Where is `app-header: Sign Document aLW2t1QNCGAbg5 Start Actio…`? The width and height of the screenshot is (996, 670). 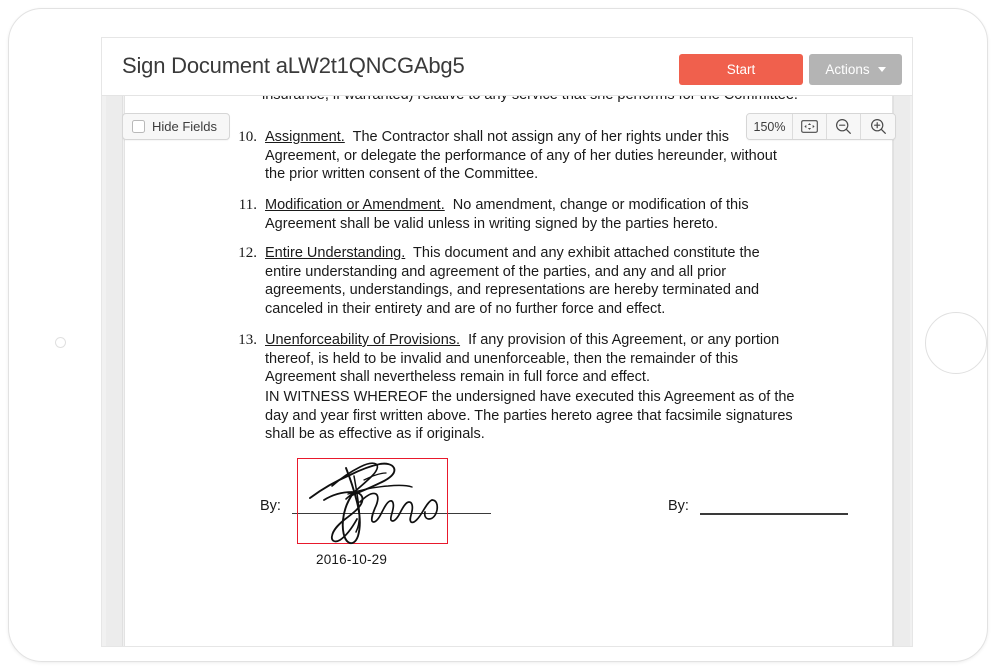 app-header: Sign Document aLW2t1QNCGAbg5 Start Actio… is located at coordinates (507, 67).